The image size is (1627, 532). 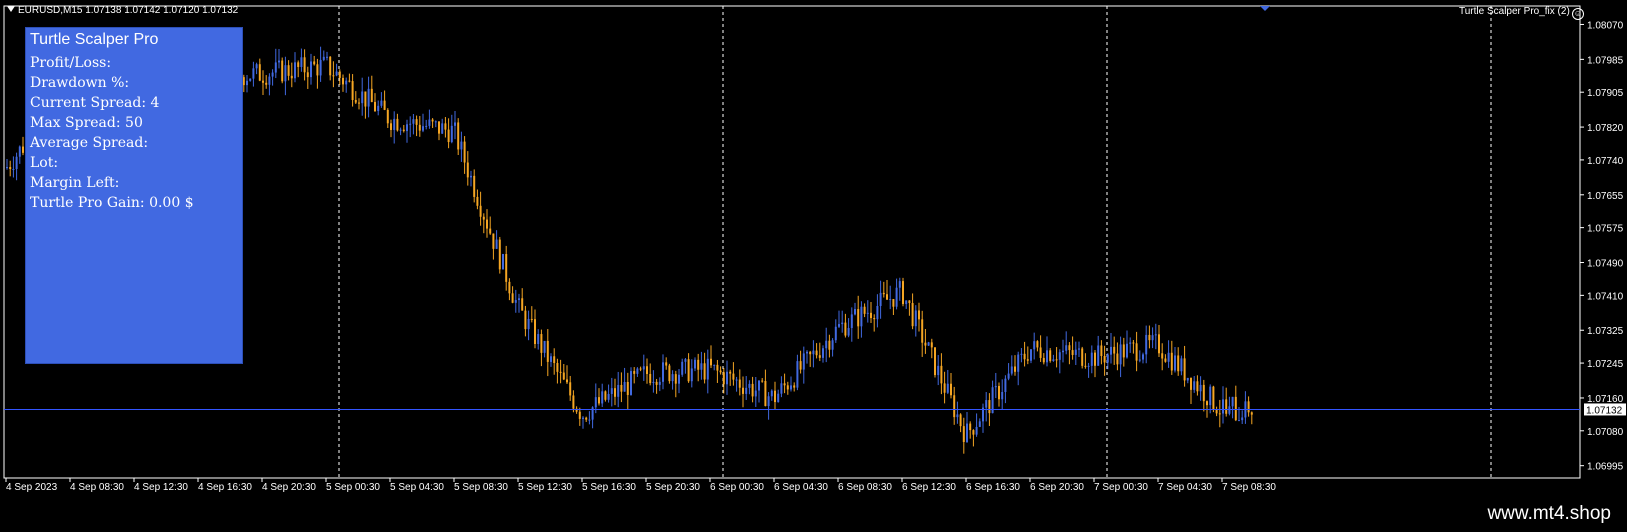 I want to click on watermark: www.mt4.shop, so click(x=1549, y=513).